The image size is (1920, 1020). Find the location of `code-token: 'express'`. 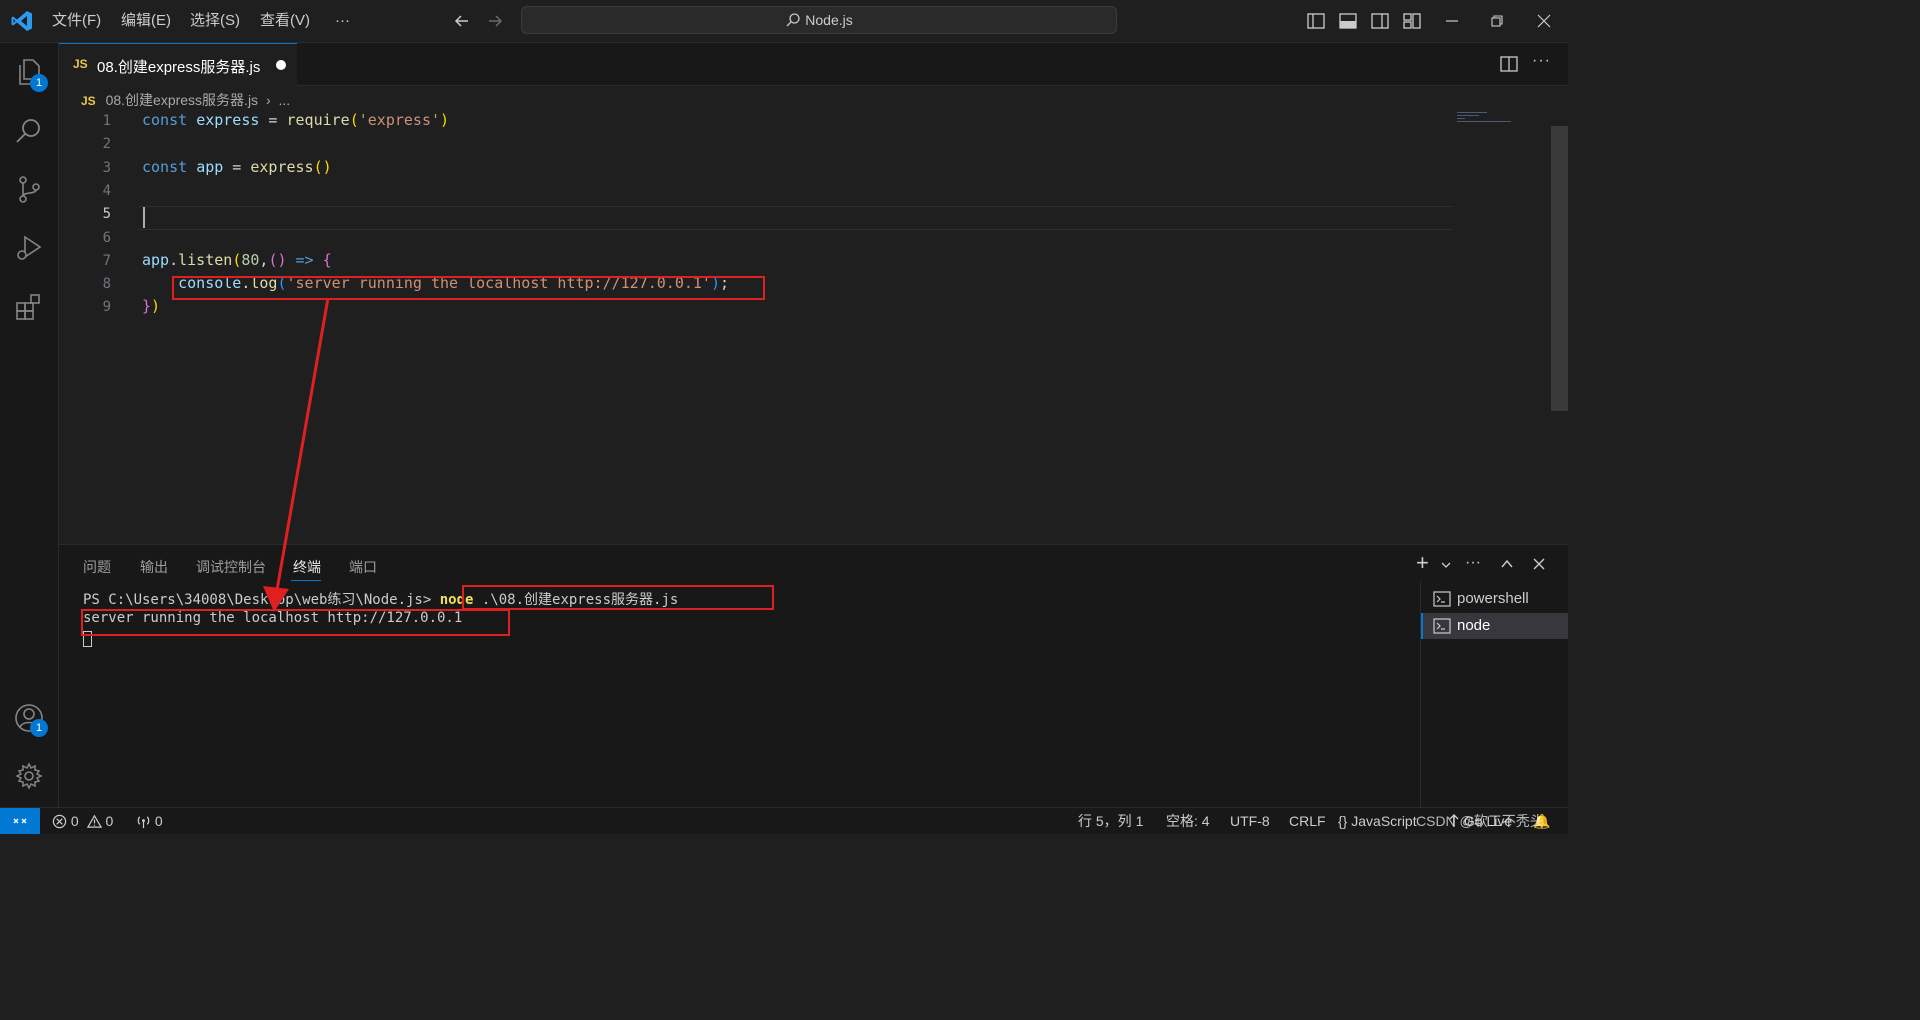

code-token: 'express' is located at coordinates (399, 120).